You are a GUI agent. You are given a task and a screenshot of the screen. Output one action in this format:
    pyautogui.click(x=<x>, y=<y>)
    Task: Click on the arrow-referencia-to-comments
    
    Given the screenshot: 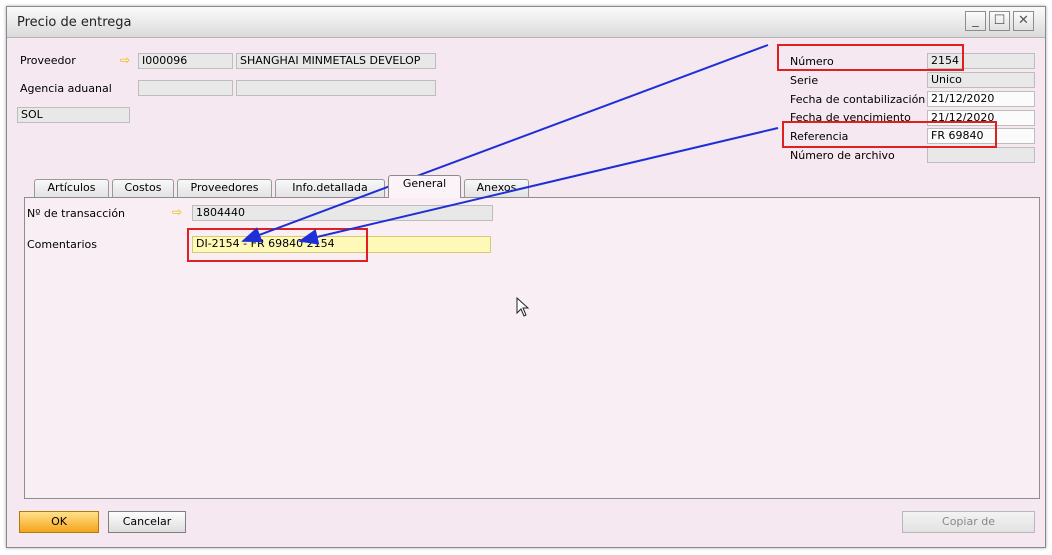 What is the action you would take?
    pyautogui.click(x=538, y=186)
    